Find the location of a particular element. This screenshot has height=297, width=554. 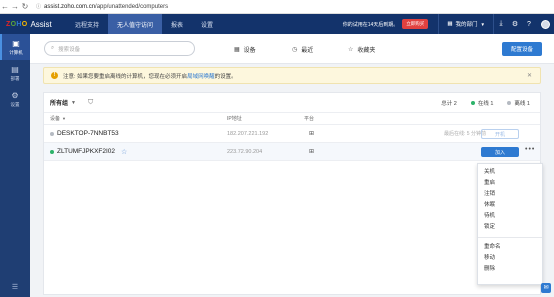

column-device-label: 设备 is located at coordinates (55, 119).